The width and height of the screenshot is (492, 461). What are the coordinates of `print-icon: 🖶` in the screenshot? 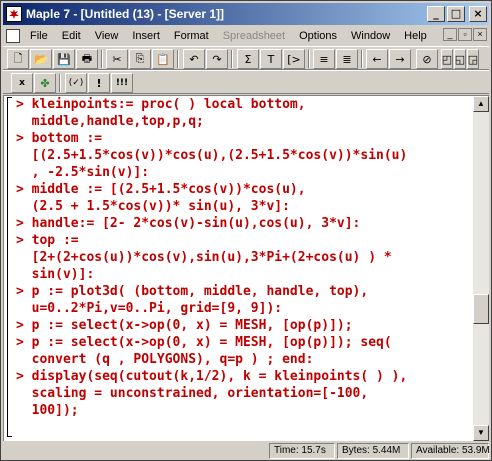 It's located at (87, 59).